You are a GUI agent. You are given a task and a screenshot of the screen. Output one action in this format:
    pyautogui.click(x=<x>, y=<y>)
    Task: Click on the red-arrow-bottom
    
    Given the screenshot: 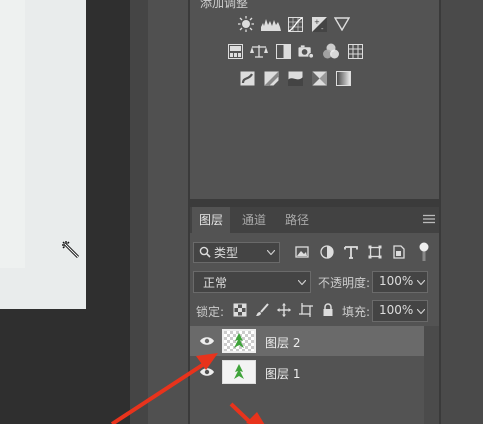 What is the action you would take?
    pyautogui.click(x=247, y=413)
    